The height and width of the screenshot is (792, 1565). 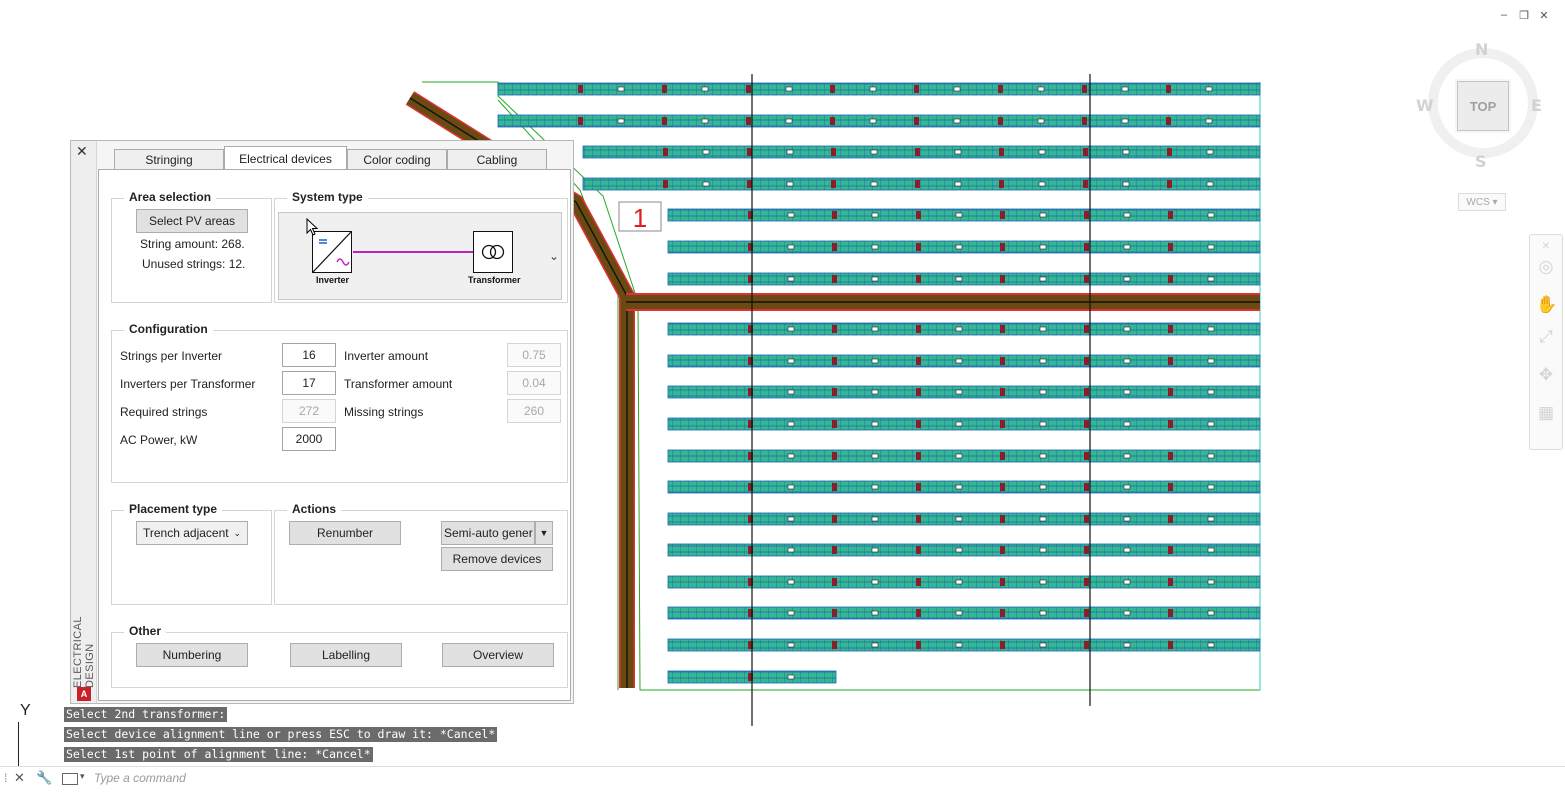 I want to click on string-amount-text: String amount: 268., so click(x=192, y=244).